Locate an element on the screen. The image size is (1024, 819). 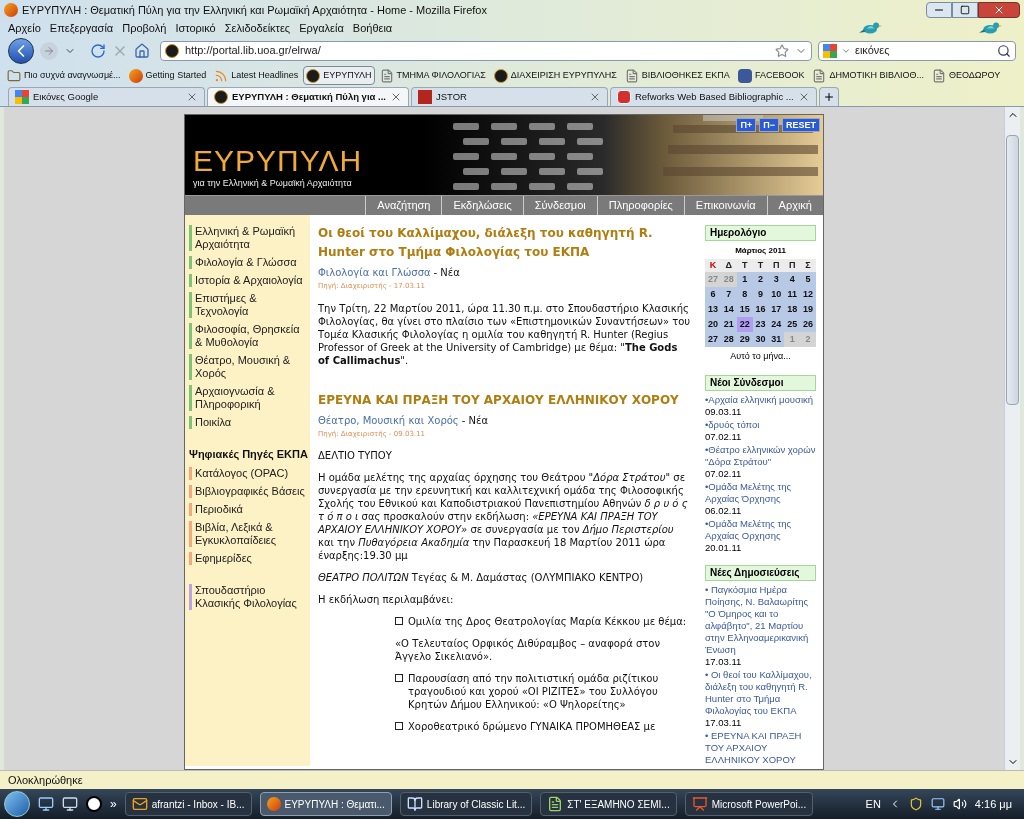
bookmark: ΒΙΒΛΙΟΘΗΚΕΣ ΕΚΠΑ is located at coordinates (677, 75).